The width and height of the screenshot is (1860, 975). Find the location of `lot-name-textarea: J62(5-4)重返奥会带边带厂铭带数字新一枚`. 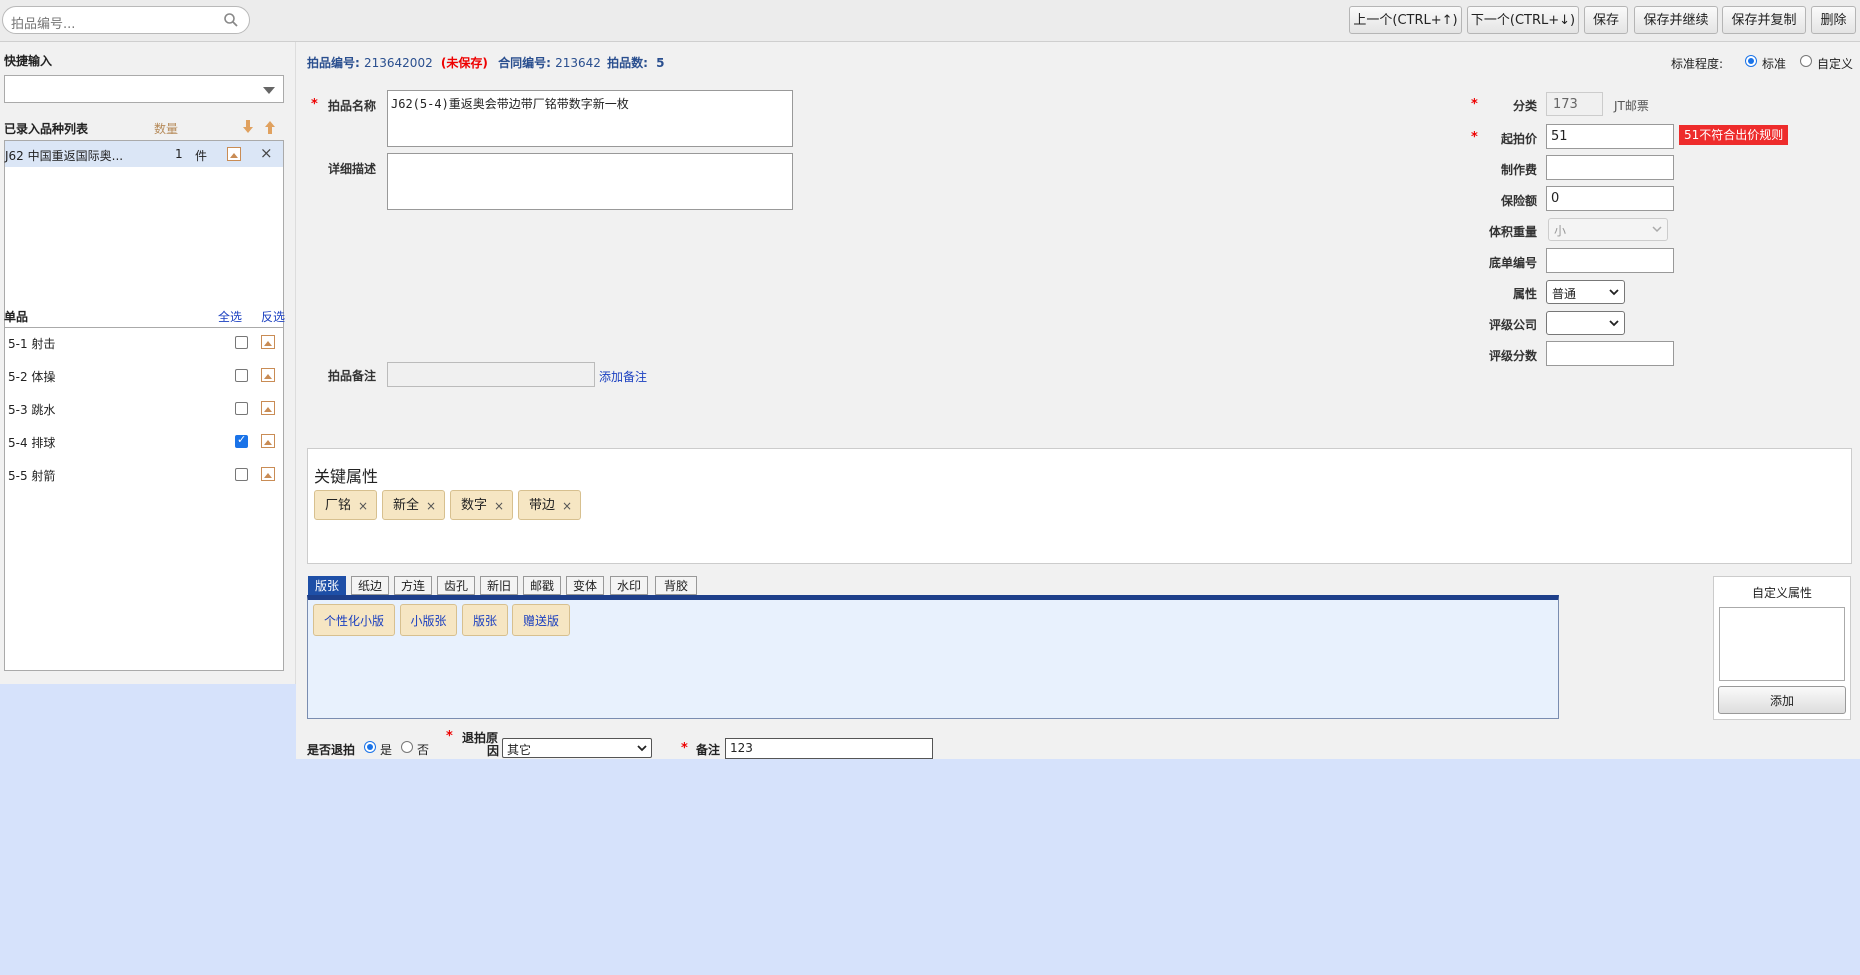

lot-name-textarea: J62(5-4)重返奥会带边带厂铭带数字新一枚 is located at coordinates (590, 118).